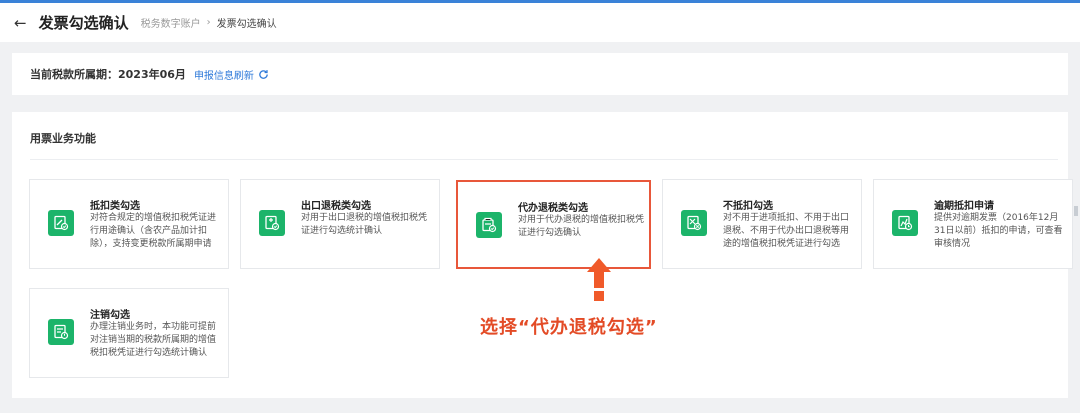 This screenshot has width=1080, height=413. What do you see at coordinates (110, 315) in the screenshot?
I see `card-title: 注销勾选` at bounding box center [110, 315].